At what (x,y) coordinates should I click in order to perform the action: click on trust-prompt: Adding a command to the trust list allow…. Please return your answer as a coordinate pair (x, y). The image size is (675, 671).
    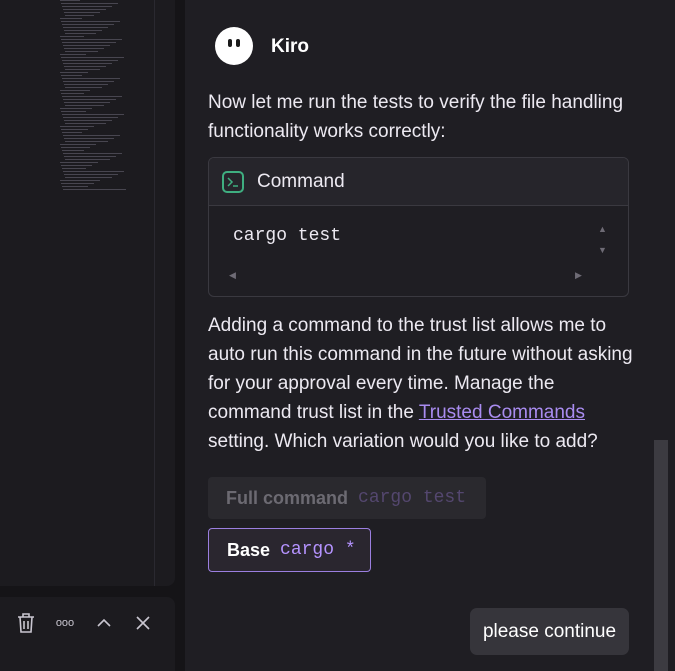
    Looking at the image, I should click on (423, 383).